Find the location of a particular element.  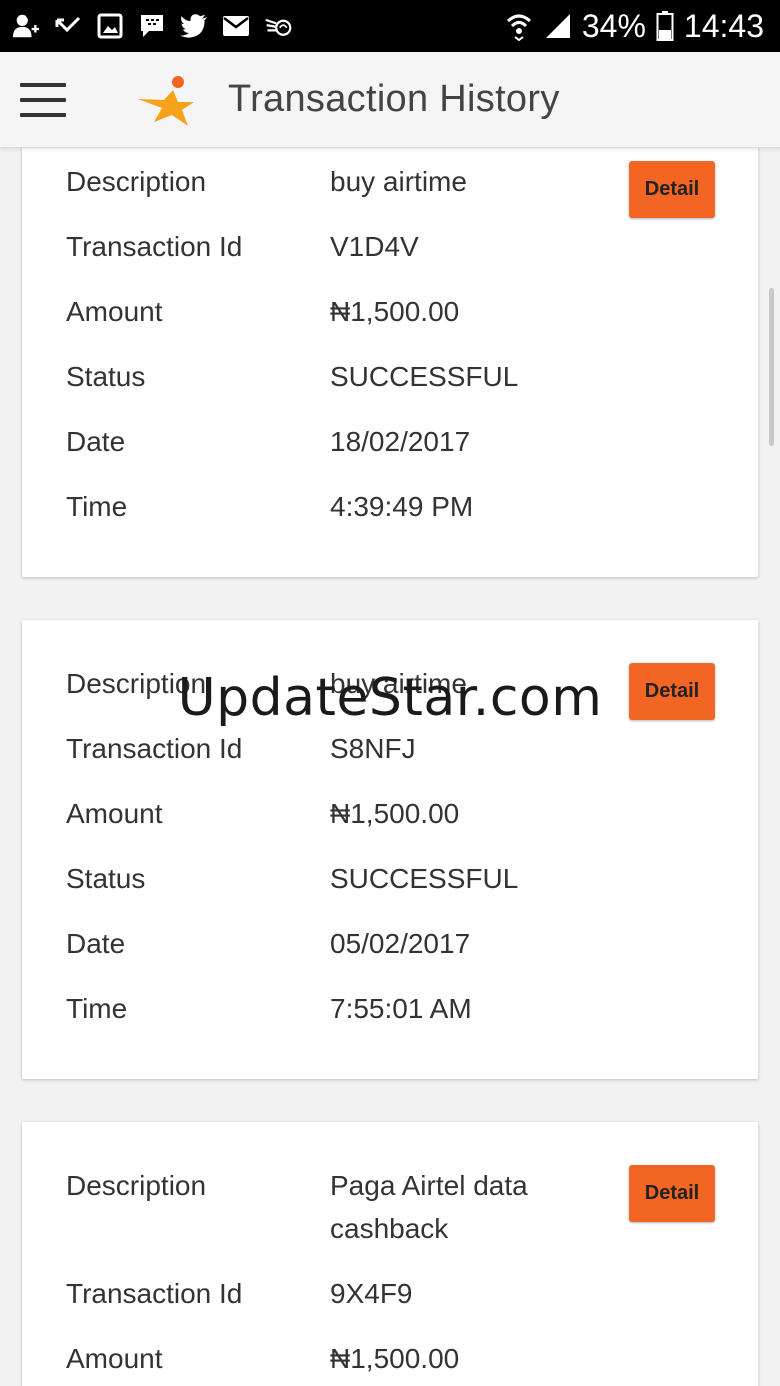

transaction-id-value: S8NFJ is located at coordinates (373, 748).